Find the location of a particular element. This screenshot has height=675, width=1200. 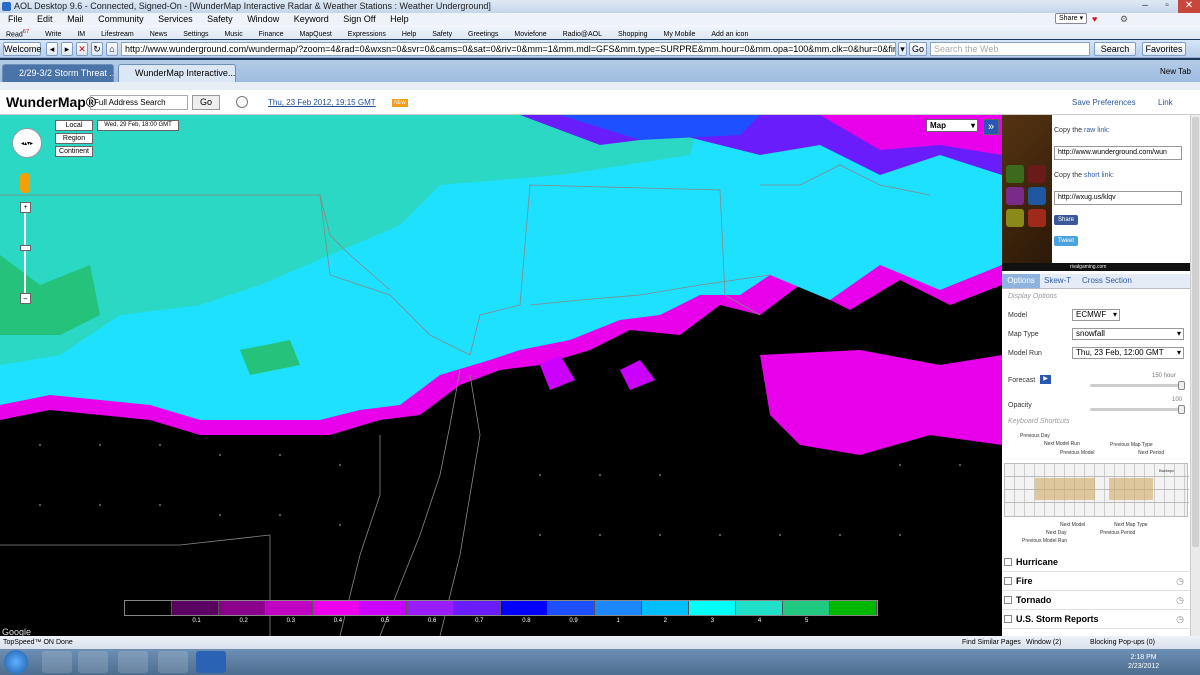

gear-icon: ⚙ is located at coordinates (1124, 19).